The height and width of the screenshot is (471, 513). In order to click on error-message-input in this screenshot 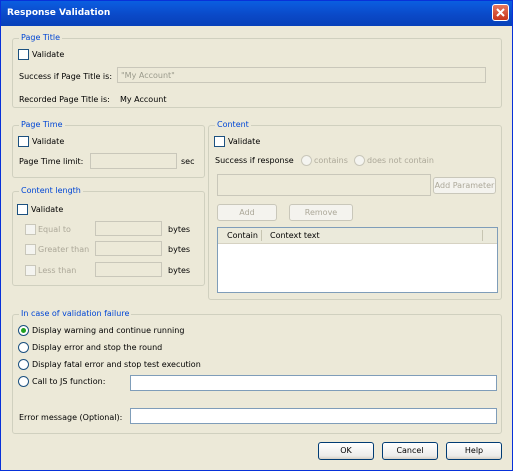, I will do `click(313, 416)`.